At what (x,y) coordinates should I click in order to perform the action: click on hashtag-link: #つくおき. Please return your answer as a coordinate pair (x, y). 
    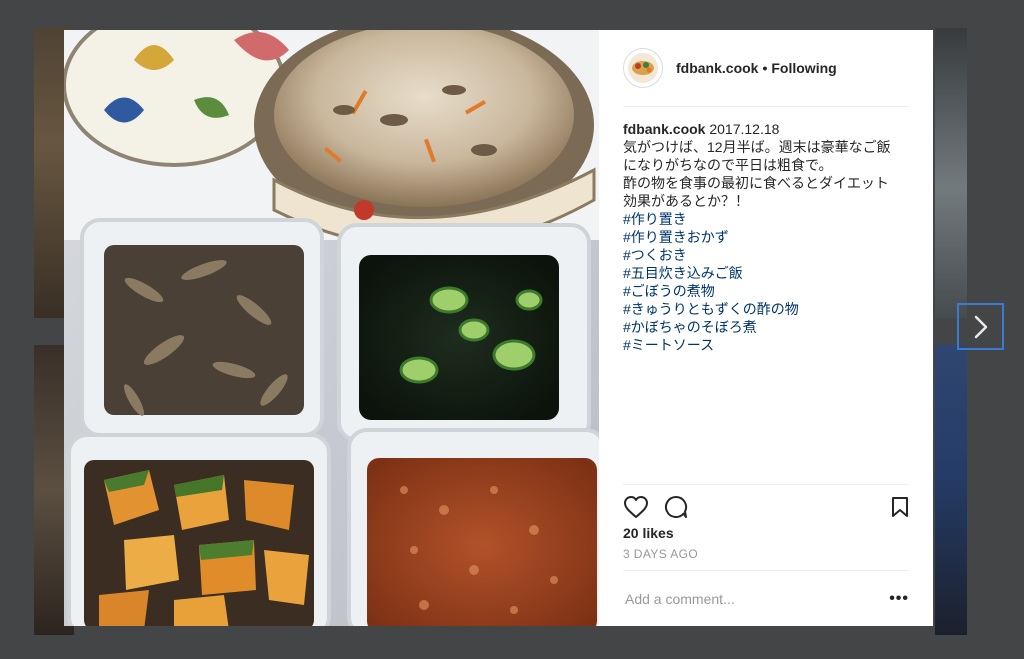
    Looking at the image, I should click on (766, 255).